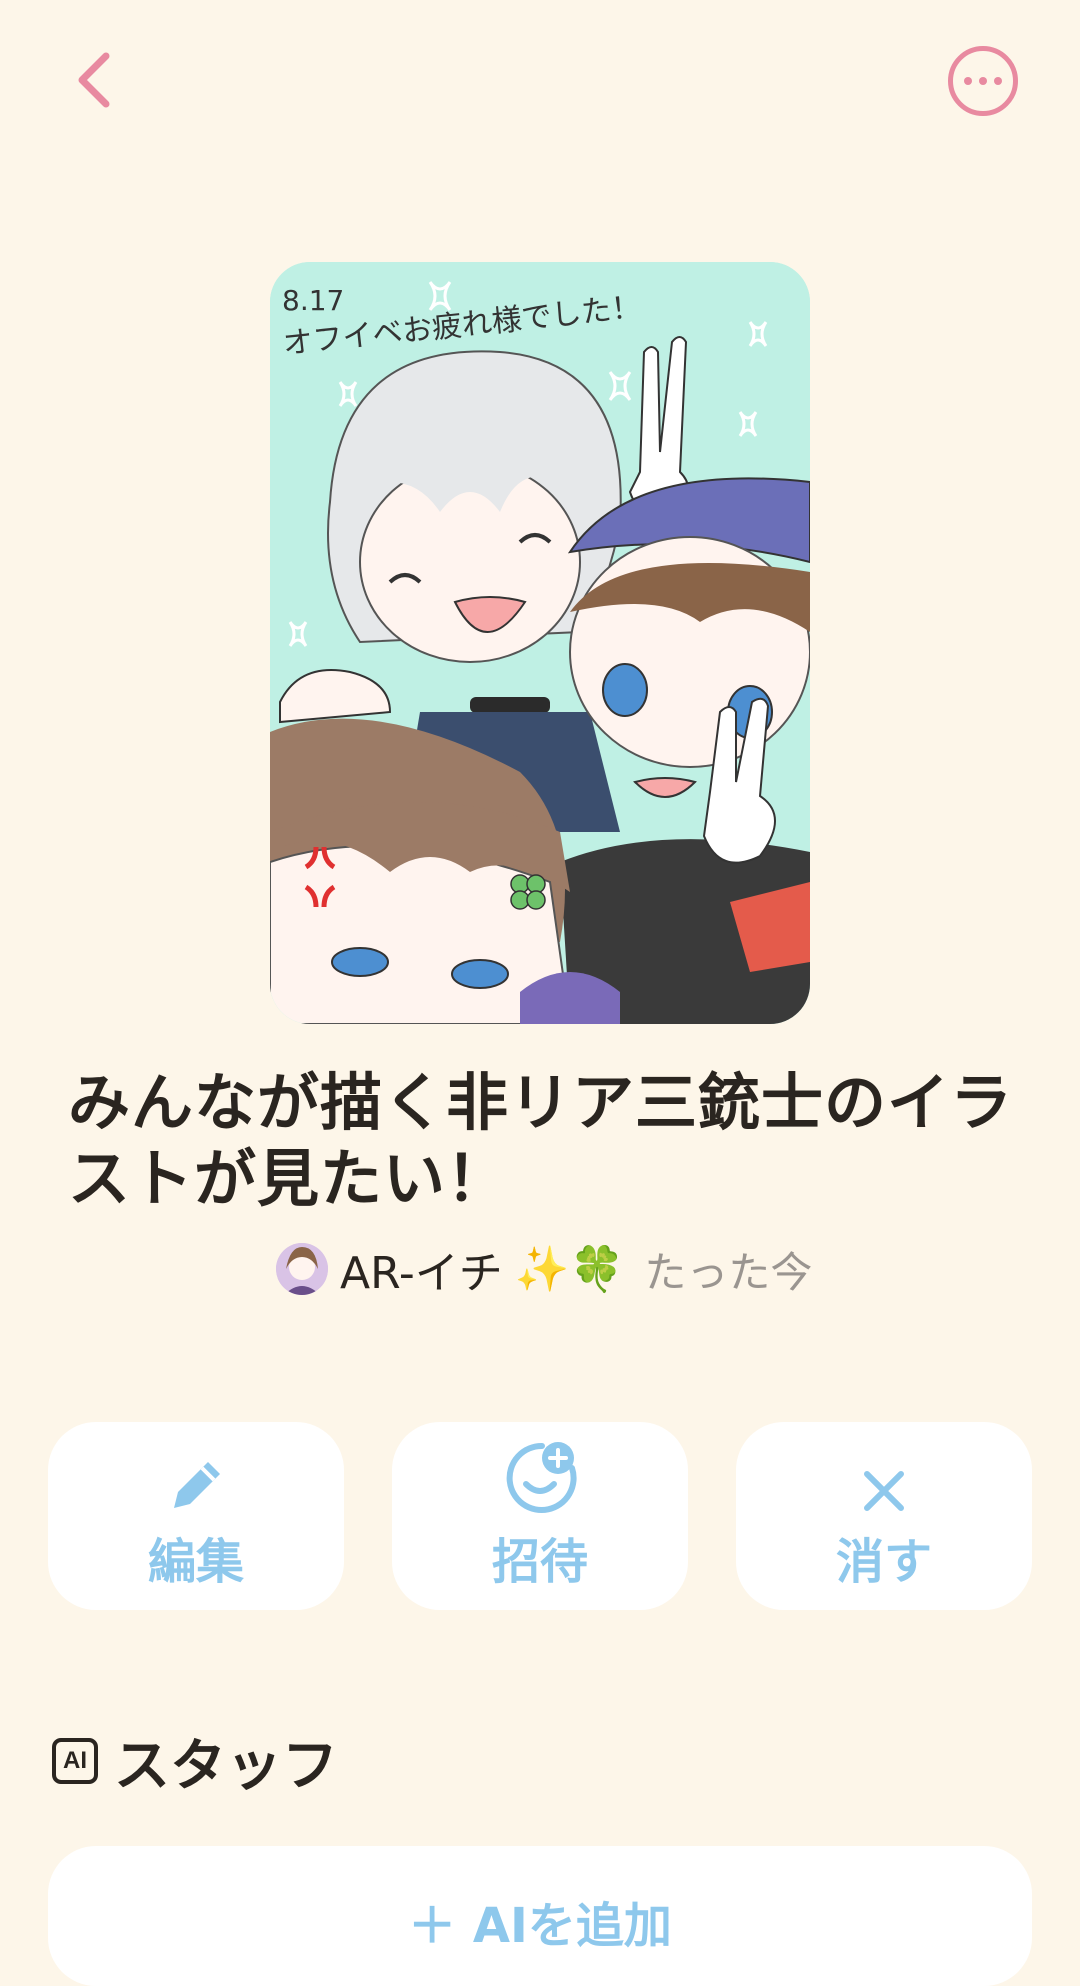 The width and height of the screenshot is (1080, 1986). Describe the element at coordinates (983, 81) in the screenshot. I see `more-options-button` at that location.